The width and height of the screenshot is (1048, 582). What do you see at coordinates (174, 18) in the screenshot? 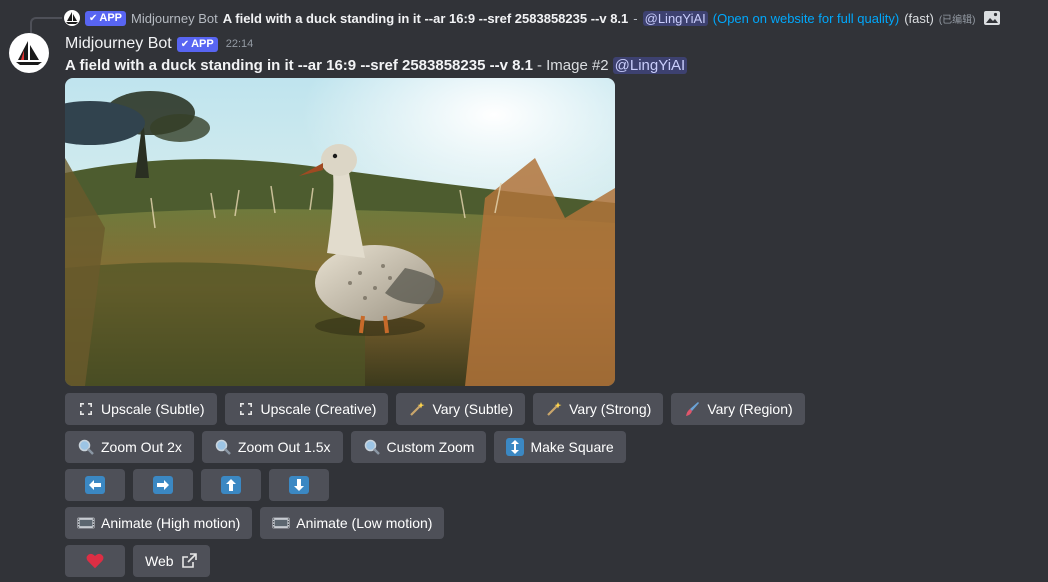
I see `reply-author: Midjourney Bot` at bounding box center [174, 18].